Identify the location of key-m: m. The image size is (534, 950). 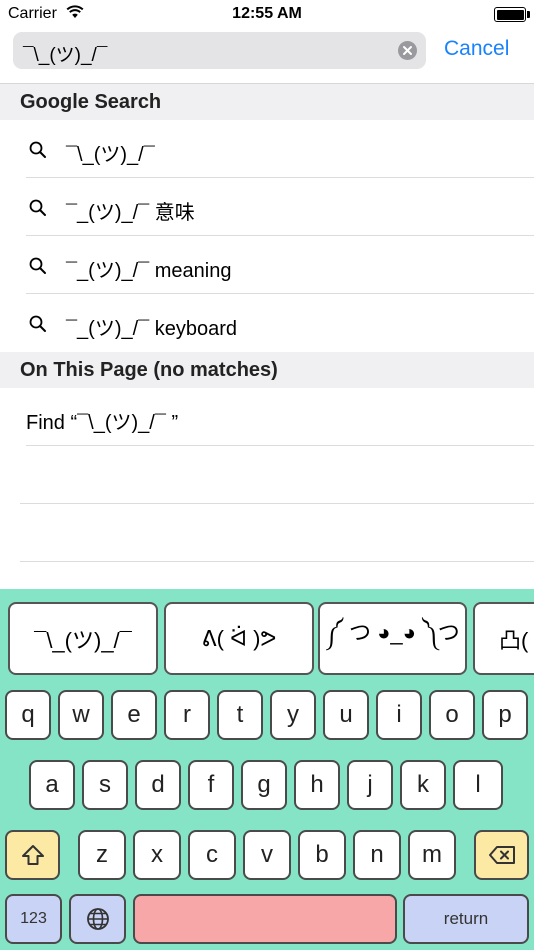
(432, 855).